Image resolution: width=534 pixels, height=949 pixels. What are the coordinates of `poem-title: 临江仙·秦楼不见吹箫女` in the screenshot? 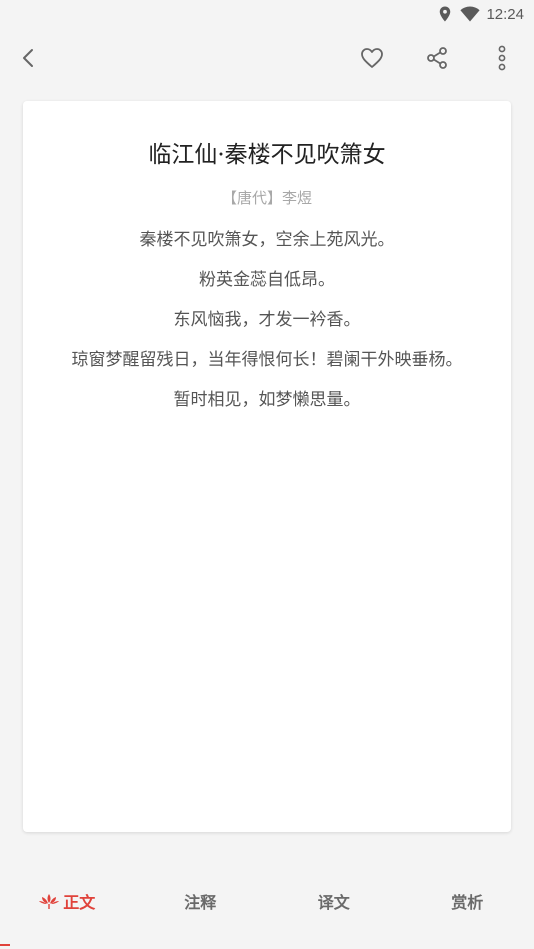 It's located at (267, 155).